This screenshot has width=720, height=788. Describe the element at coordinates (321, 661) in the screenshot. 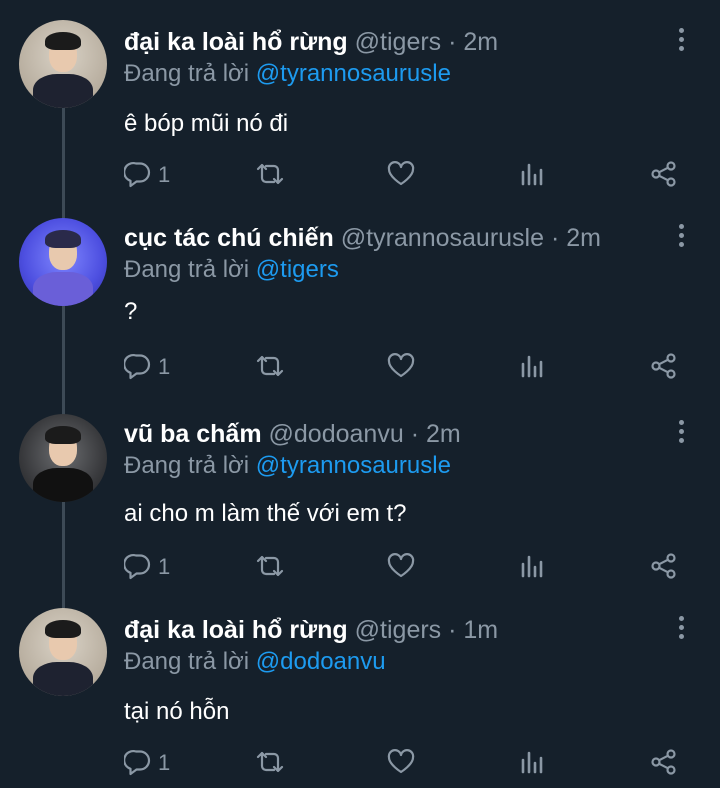

I see `reply-to-handle: @dodoanvu` at that location.